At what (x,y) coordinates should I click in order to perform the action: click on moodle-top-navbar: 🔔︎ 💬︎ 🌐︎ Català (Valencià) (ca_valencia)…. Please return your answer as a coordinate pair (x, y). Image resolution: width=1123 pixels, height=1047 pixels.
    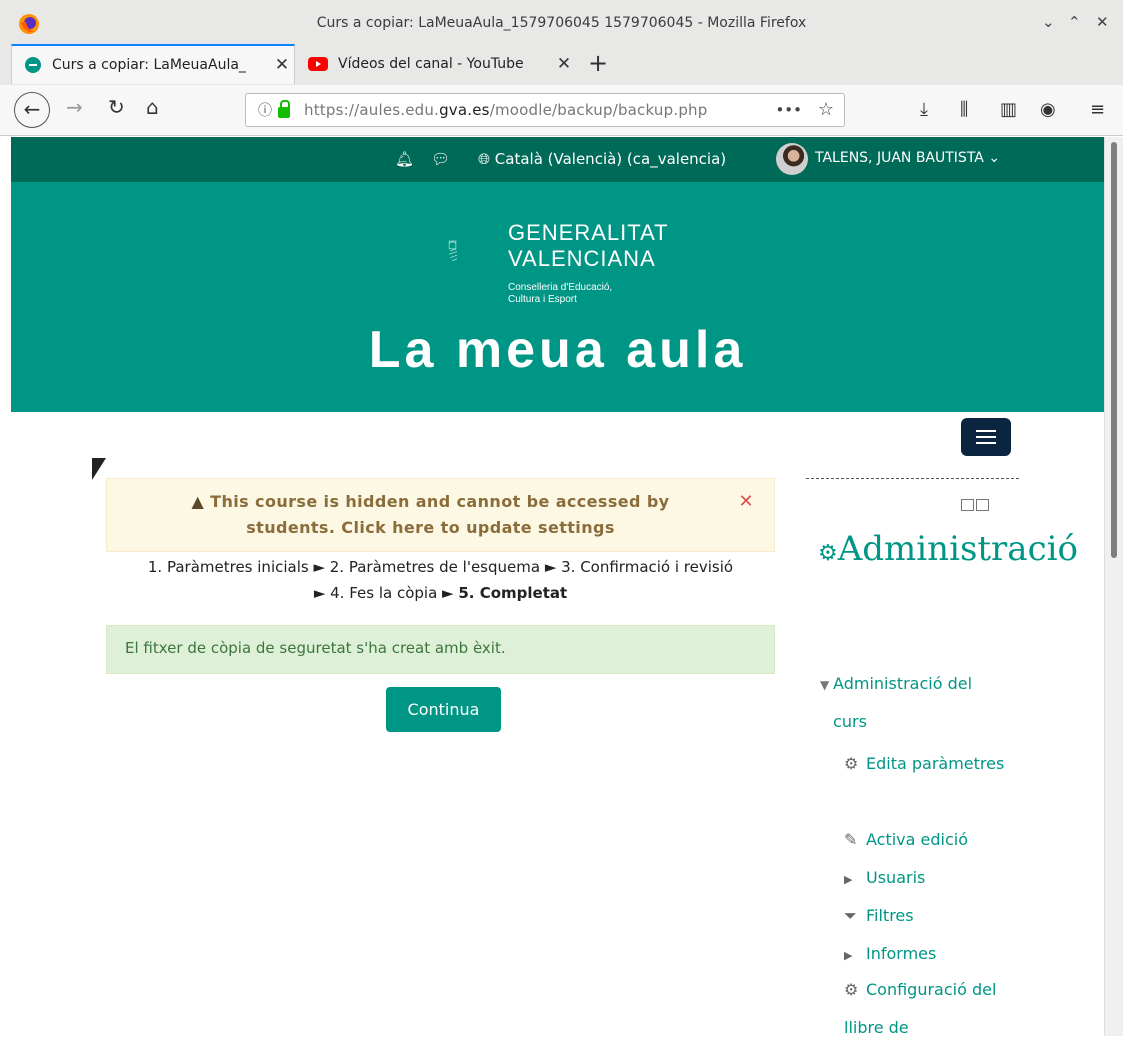
    Looking at the image, I should click on (557, 159).